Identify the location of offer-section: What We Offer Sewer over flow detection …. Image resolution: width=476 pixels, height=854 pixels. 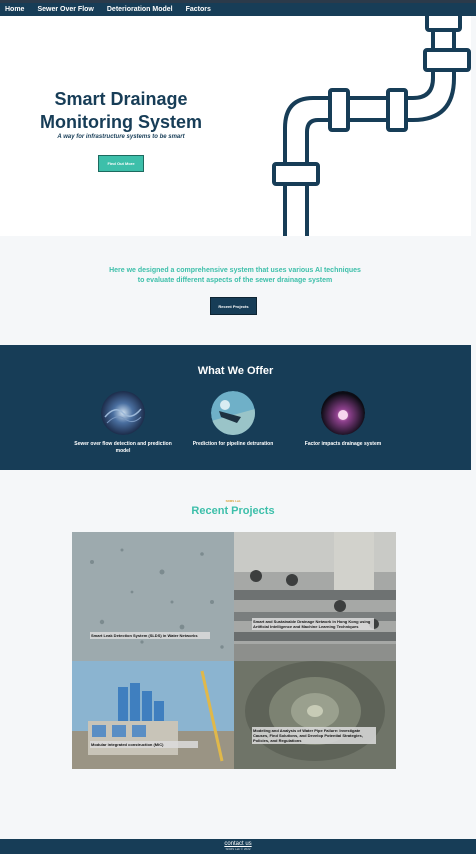
(235, 407).